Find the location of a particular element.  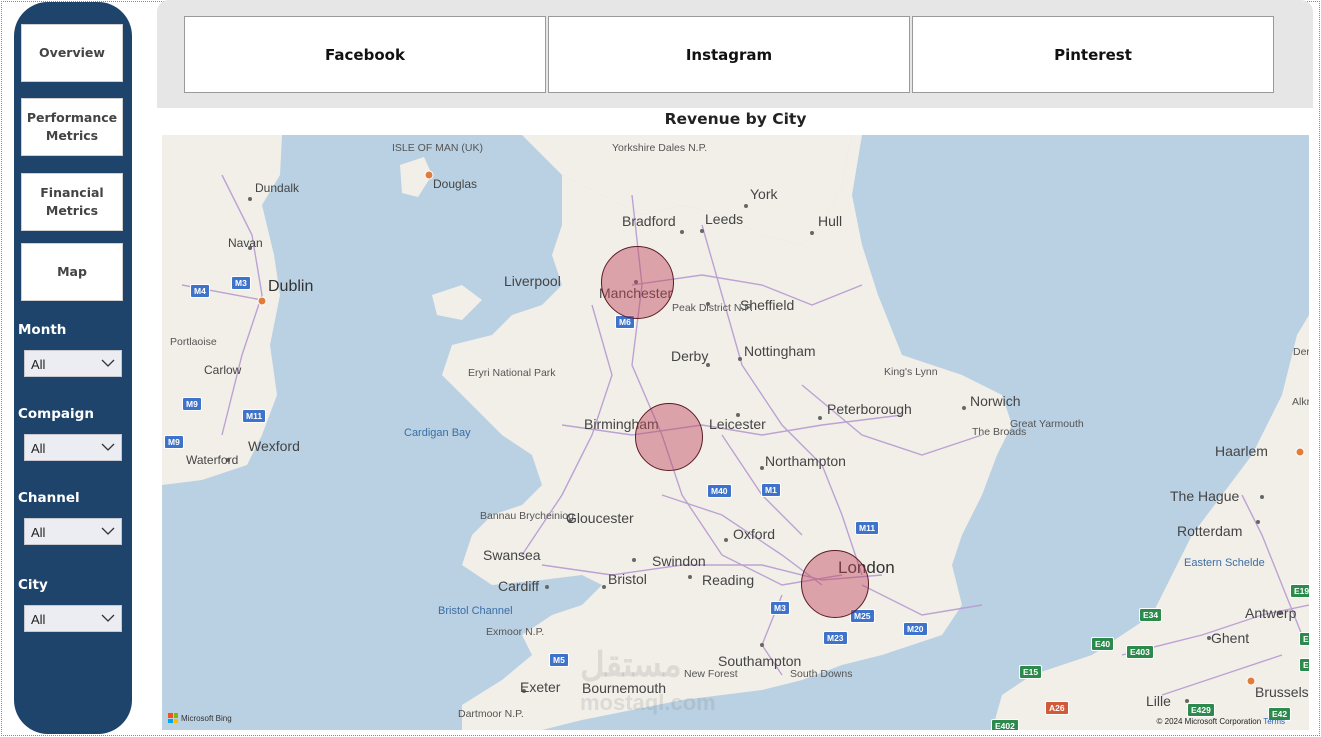

tab-pinterest: Pinterest is located at coordinates (1093, 54).